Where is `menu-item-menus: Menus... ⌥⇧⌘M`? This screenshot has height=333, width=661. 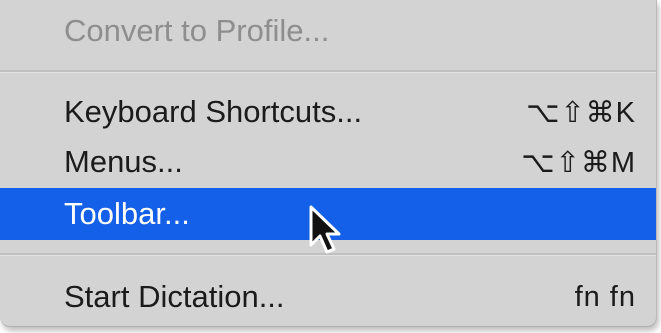 menu-item-menus: Menus... ⌥⇧⌘M is located at coordinates (328, 162).